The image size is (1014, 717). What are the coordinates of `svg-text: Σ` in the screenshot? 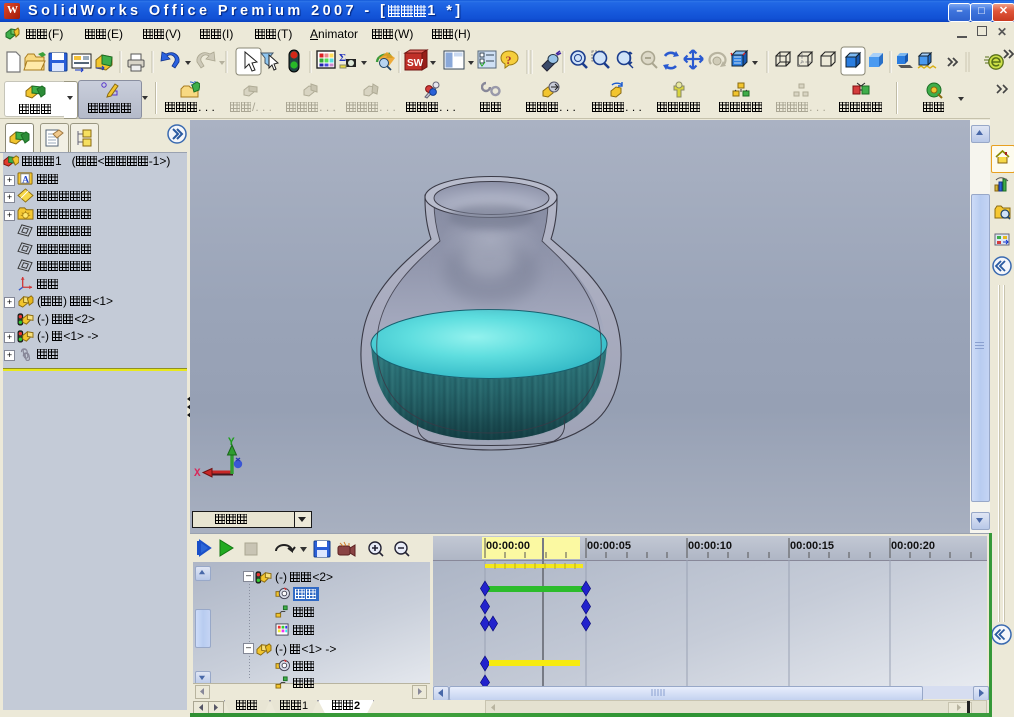 It's located at (342, 58).